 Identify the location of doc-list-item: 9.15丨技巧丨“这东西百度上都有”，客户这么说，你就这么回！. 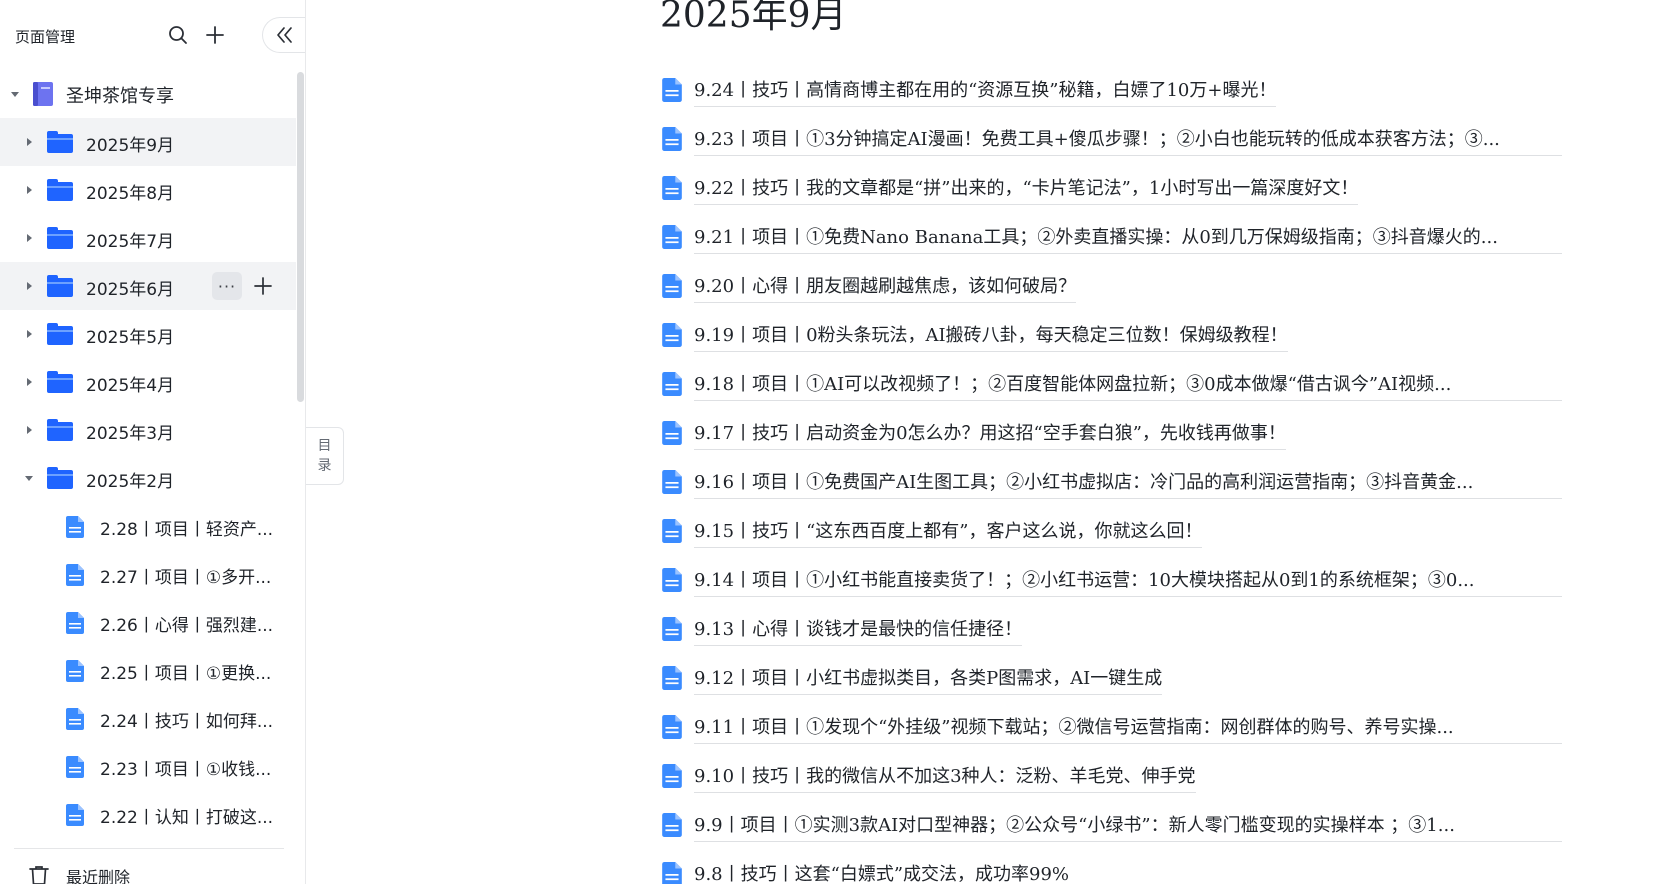
(1112, 533).